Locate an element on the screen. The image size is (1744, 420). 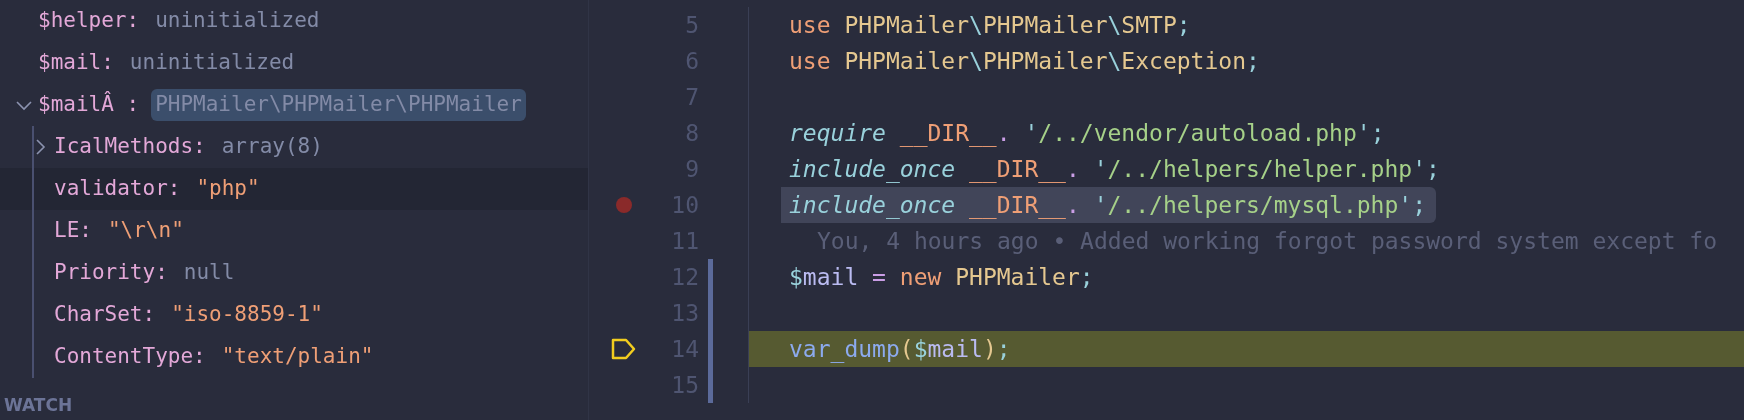
variable-name: CharSet: is located at coordinates (105, 315).